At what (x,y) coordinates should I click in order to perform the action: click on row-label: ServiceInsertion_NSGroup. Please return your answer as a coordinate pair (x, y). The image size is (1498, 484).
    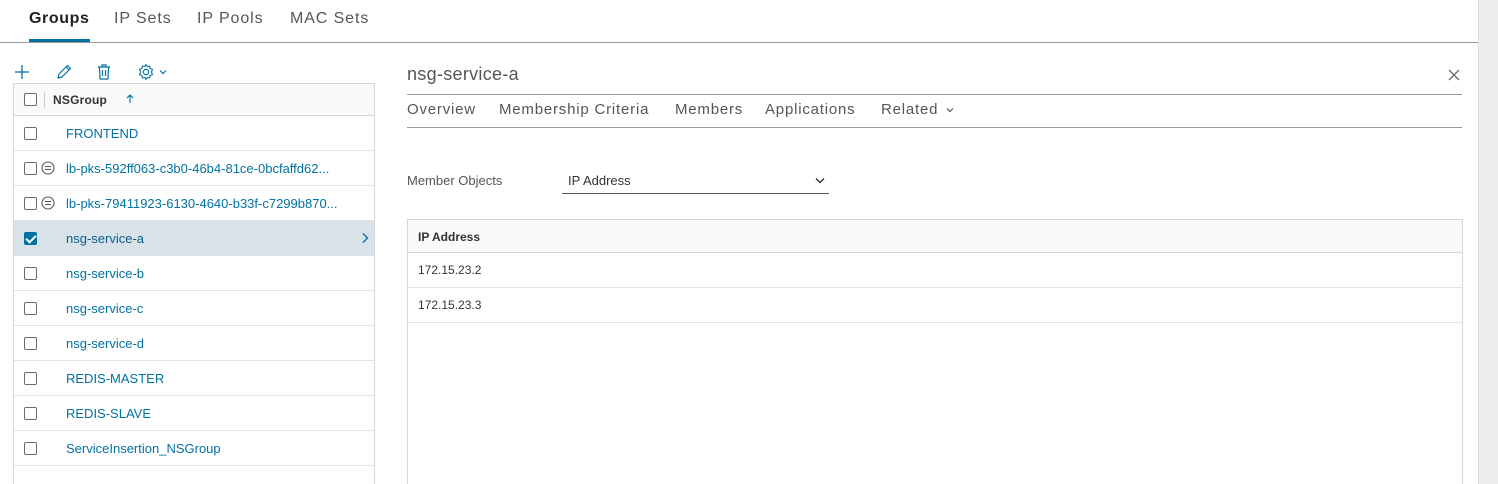
    Looking at the image, I should click on (143, 448).